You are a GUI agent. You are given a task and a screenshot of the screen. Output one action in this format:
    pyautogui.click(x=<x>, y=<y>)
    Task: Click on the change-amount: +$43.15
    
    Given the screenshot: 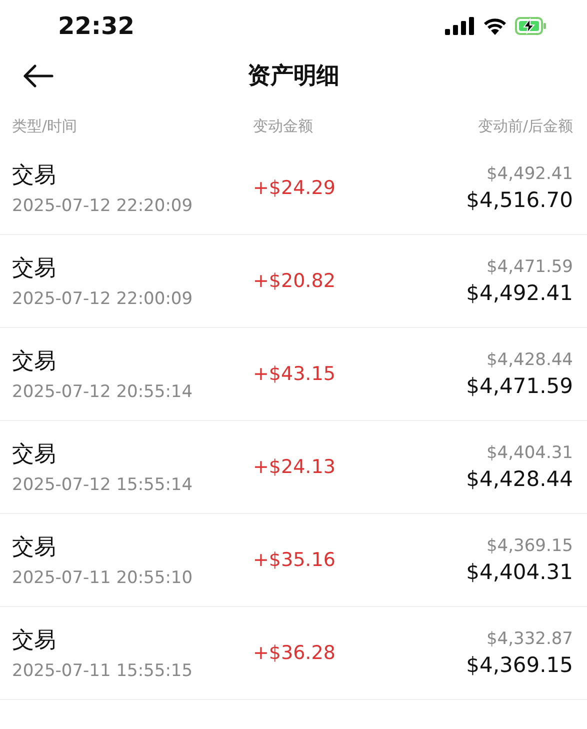 What is the action you would take?
    pyautogui.click(x=294, y=374)
    